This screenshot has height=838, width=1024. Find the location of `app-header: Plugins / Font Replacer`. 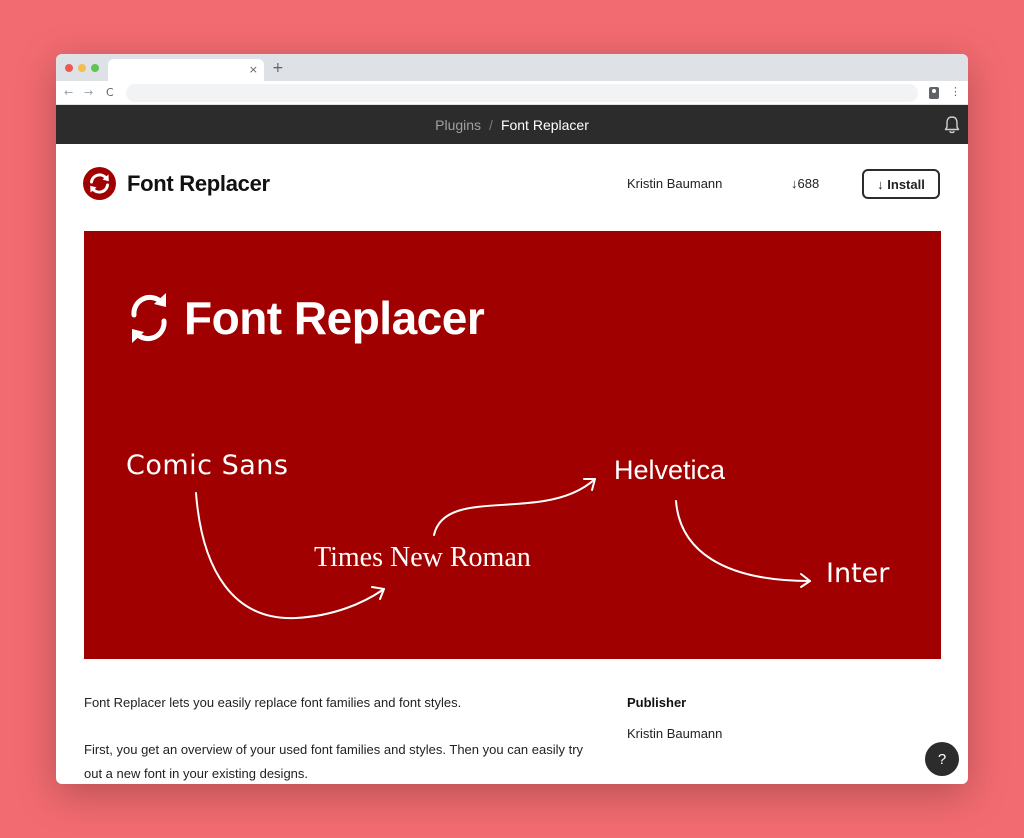

app-header: Plugins / Font Replacer is located at coordinates (512, 124).